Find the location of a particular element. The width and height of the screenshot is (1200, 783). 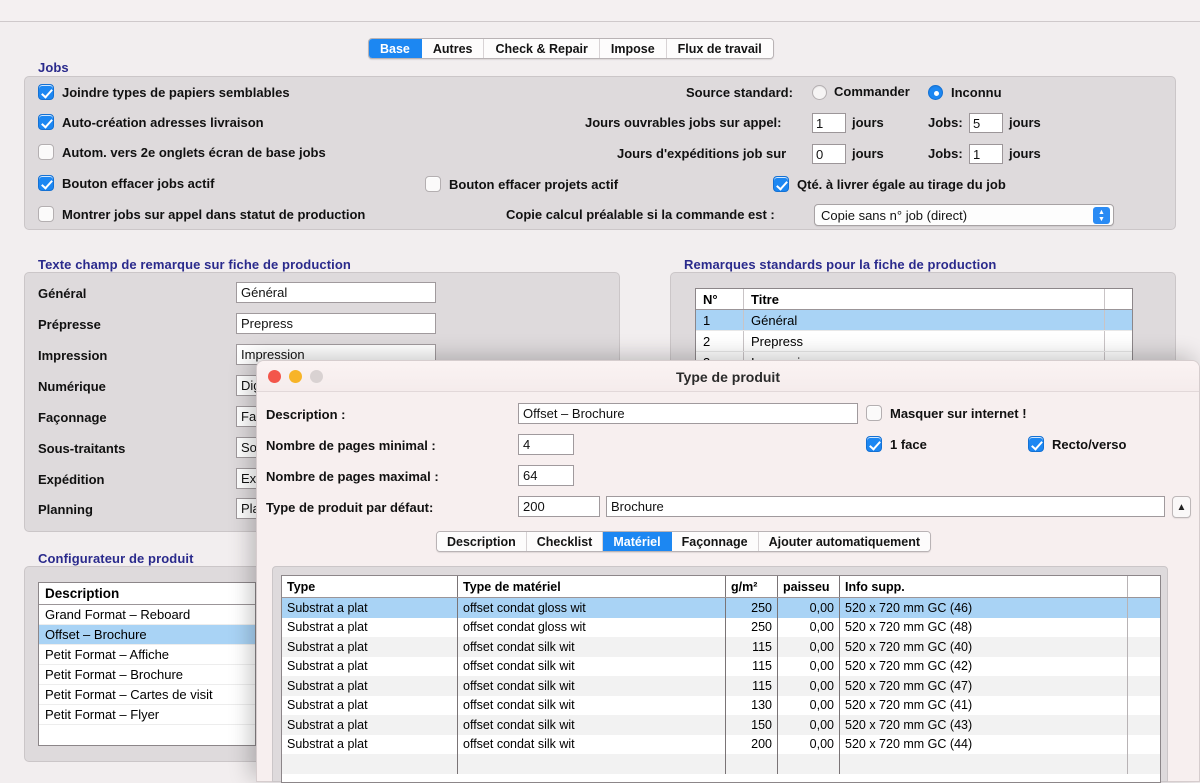

dialog-titlebar: Type de produit is located at coordinates (728, 376).